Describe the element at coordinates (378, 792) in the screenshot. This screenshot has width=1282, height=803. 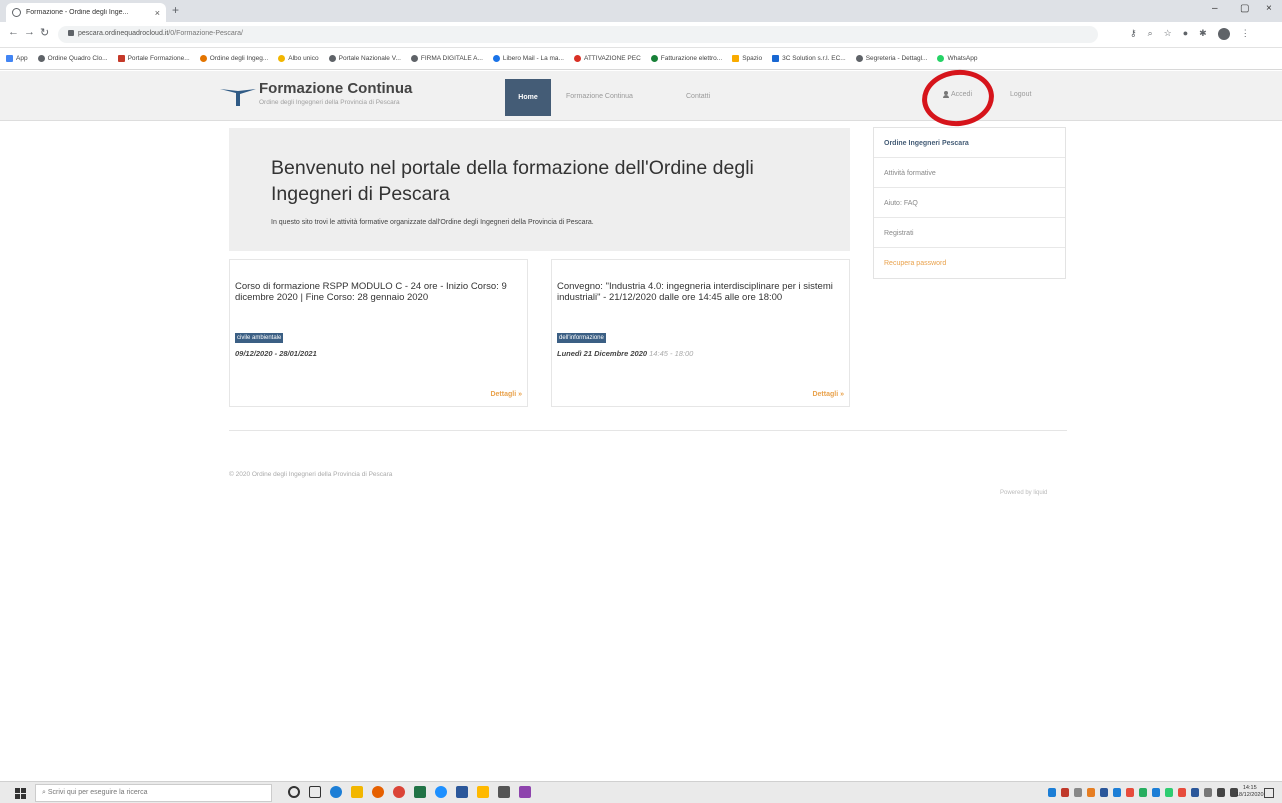
I see `firefox-icon` at that location.